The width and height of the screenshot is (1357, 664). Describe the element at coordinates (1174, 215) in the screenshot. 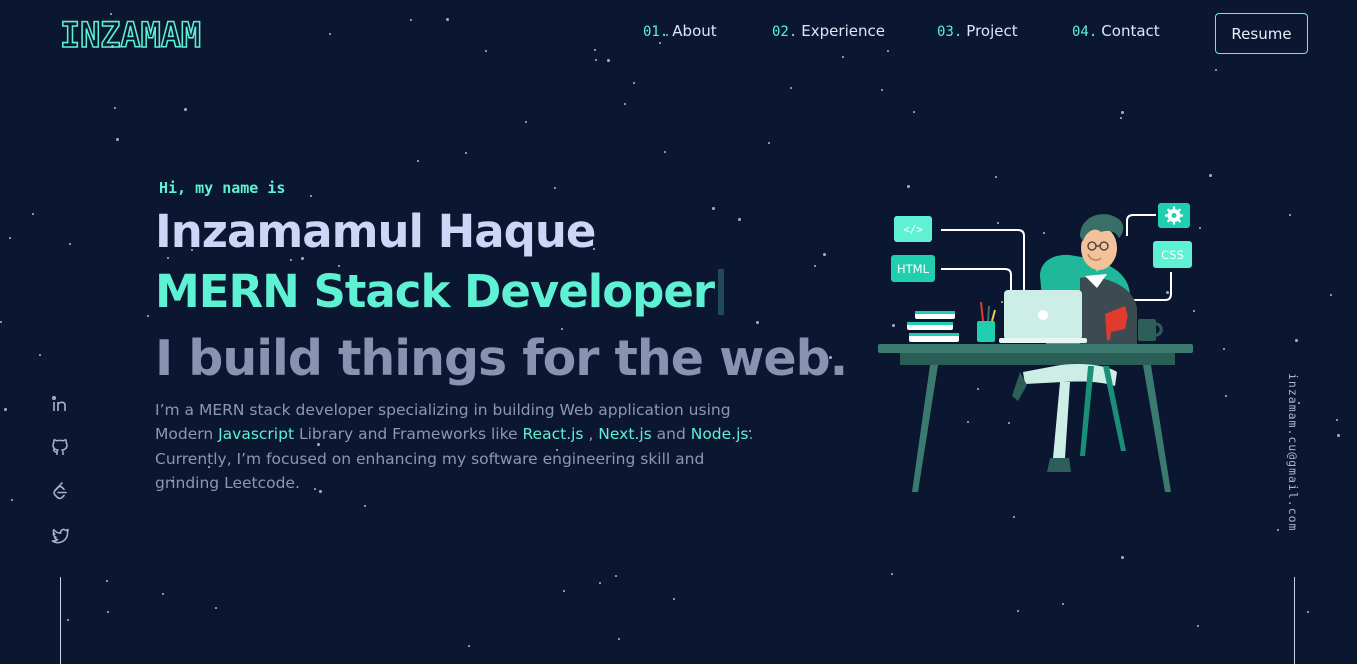

I see `gear-badge` at that location.